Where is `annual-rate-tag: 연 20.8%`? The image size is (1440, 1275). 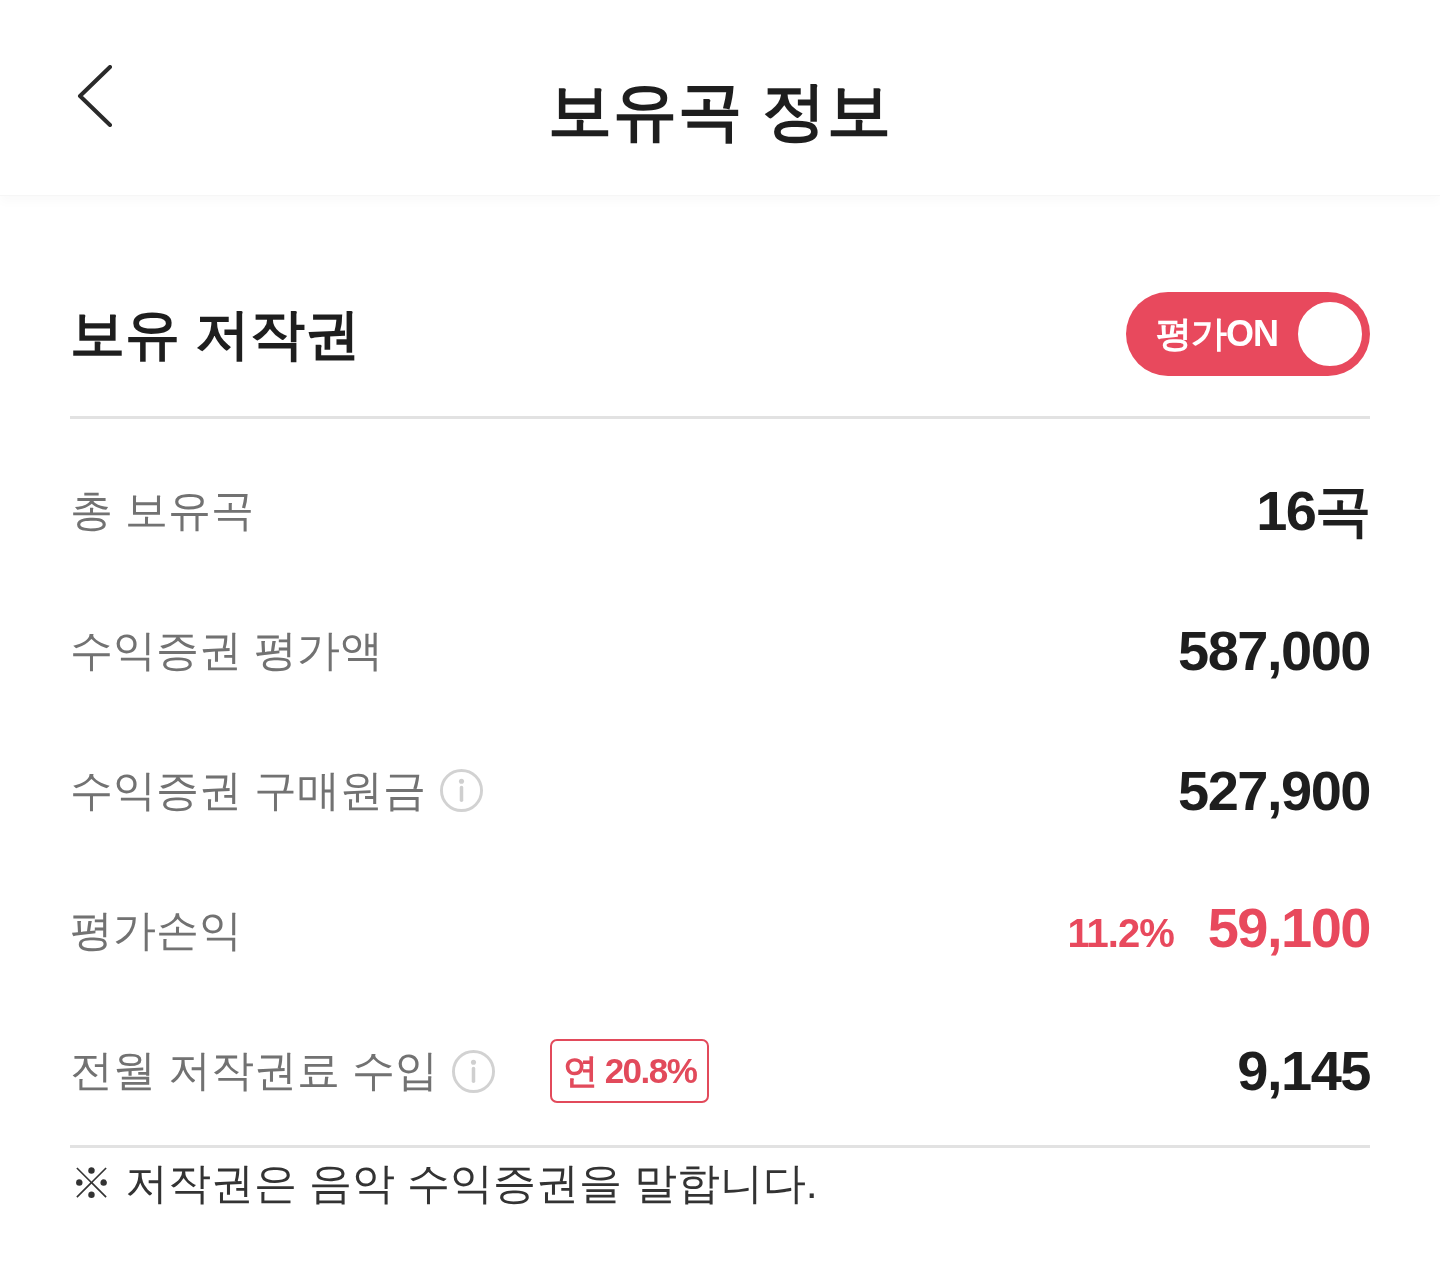
annual-rate-tag: 연 20.8% is located at coordinates (629, 1071).